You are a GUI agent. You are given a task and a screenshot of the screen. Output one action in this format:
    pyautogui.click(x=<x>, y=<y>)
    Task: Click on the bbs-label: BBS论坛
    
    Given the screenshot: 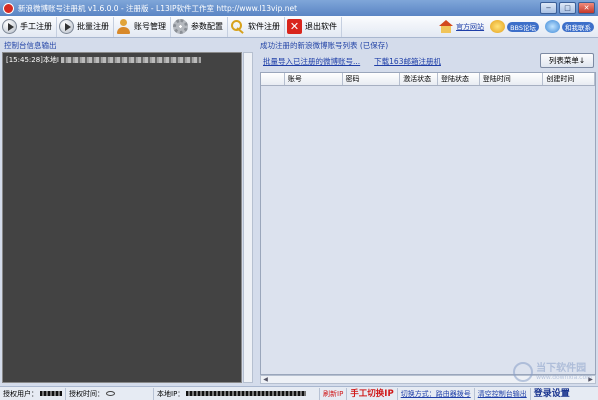 What is the action you would take?
    pyautogui.click(x=523, y=26)
    